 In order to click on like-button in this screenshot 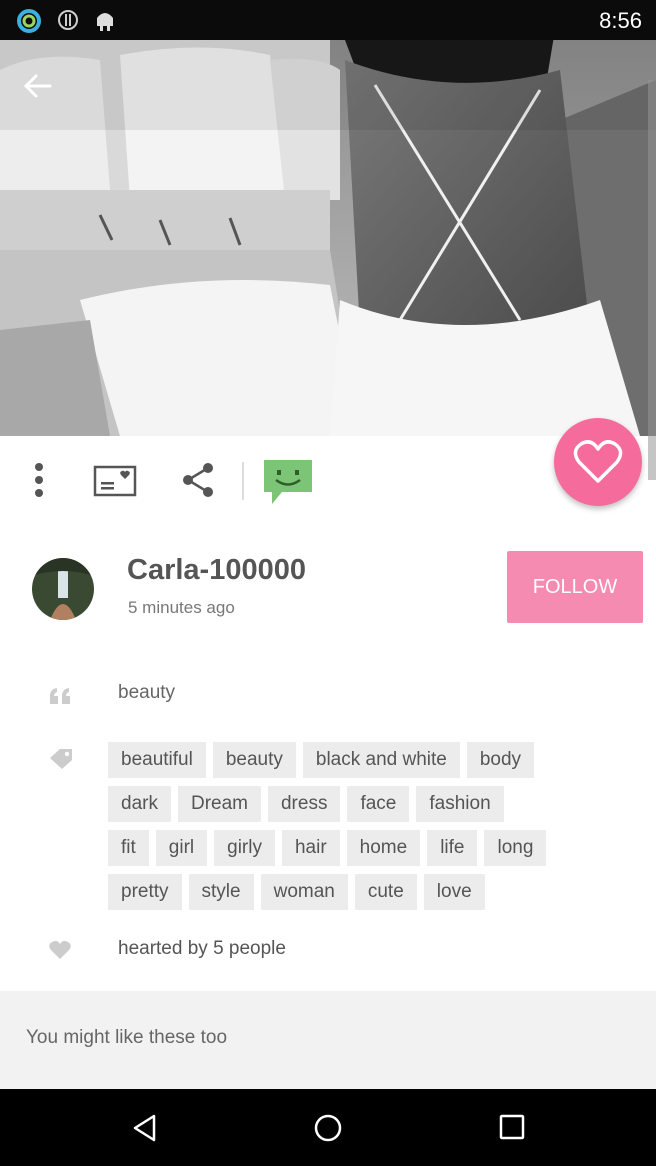, I will do `click(598, 462)`.